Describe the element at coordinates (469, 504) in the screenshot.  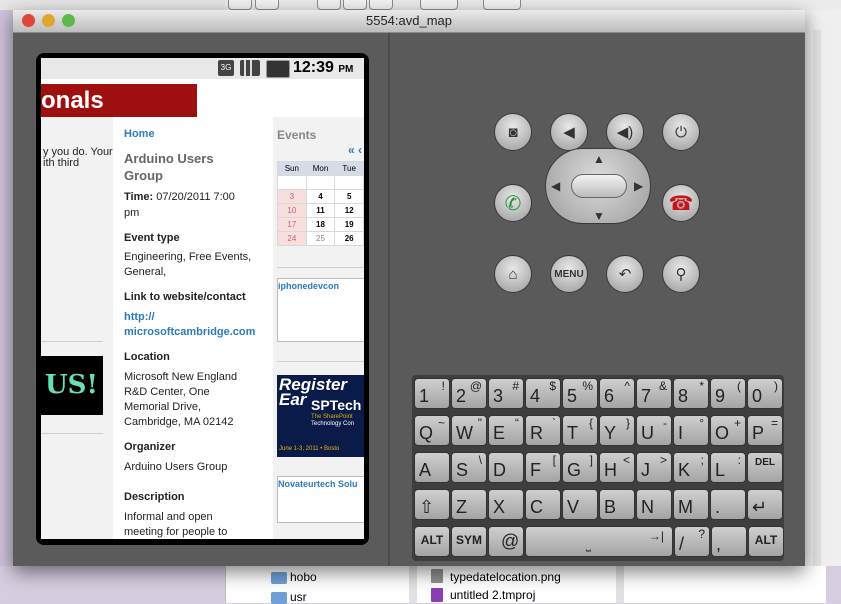
I see `key-z: Z` at that location.